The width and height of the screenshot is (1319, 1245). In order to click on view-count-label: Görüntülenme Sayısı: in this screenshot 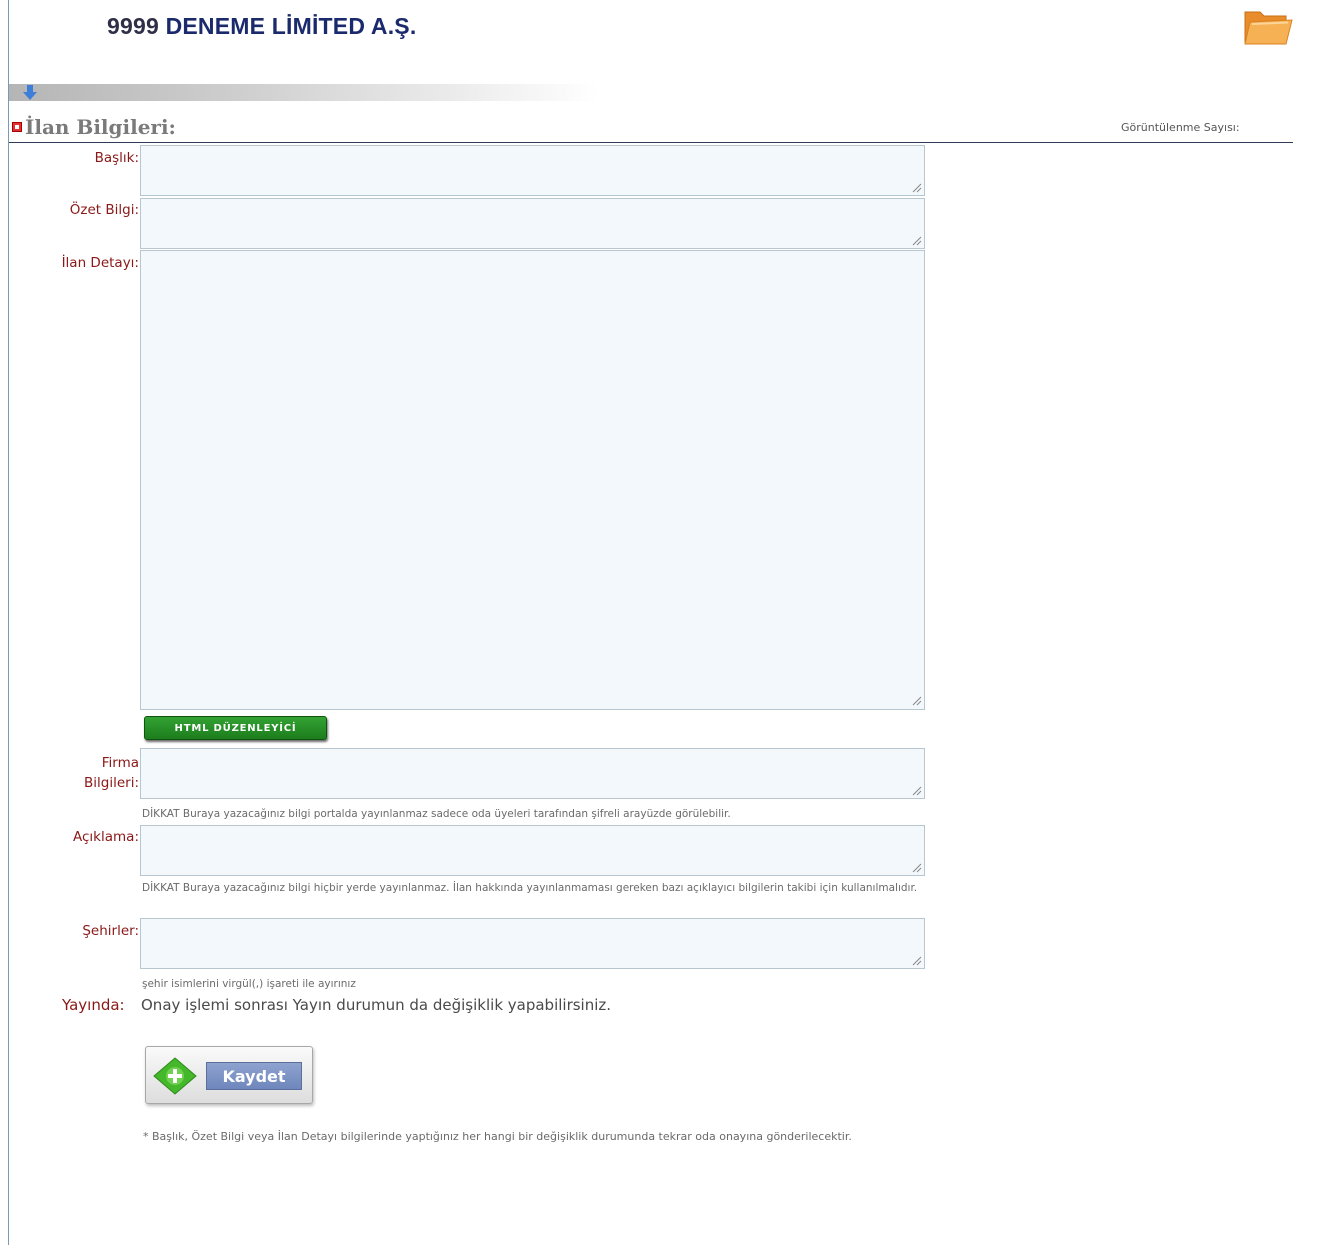, I will do `click(1180, 127)`.